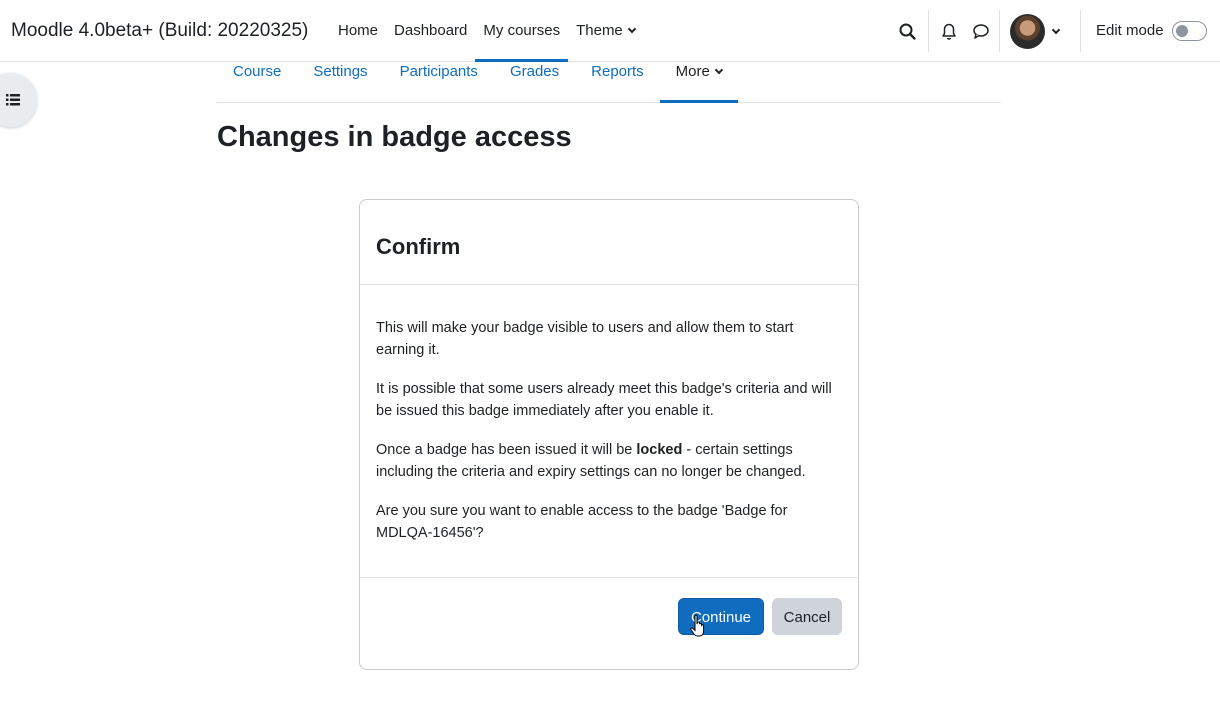 This screenshot has width=1220, height=714. I want to click on continue-button: Continue, so click(721, 616).